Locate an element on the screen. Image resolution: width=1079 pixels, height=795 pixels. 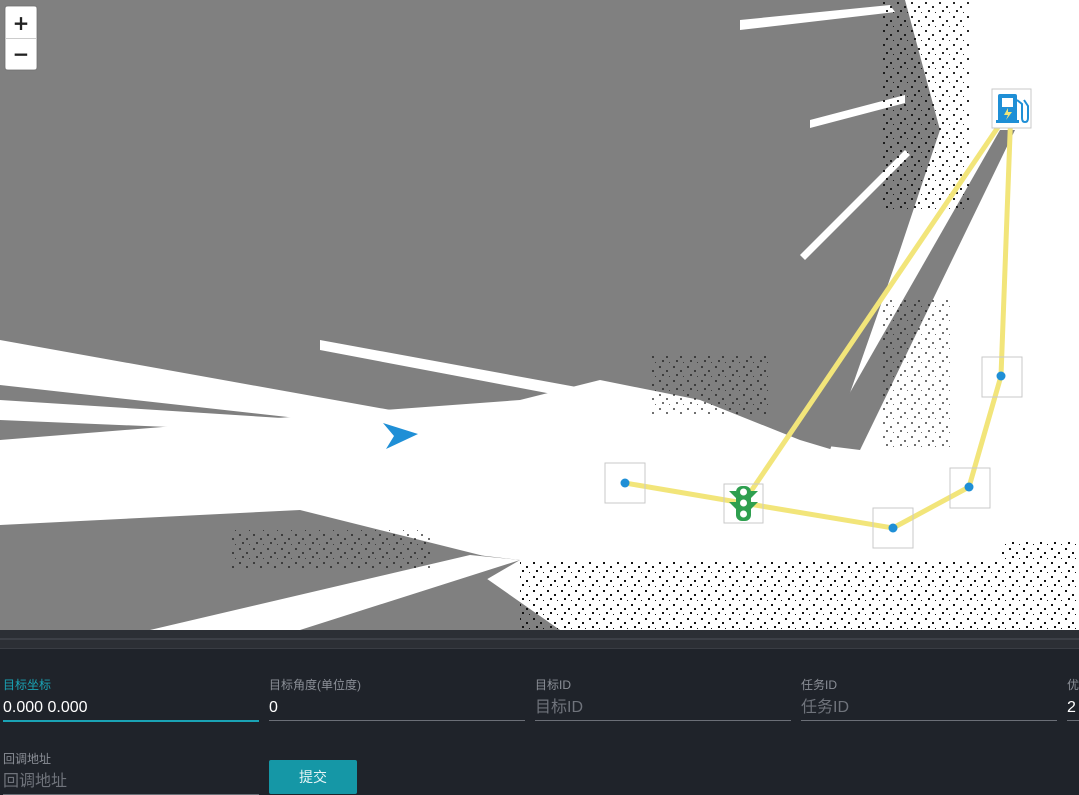
callback-url-input is located at coordinates (131, 783).